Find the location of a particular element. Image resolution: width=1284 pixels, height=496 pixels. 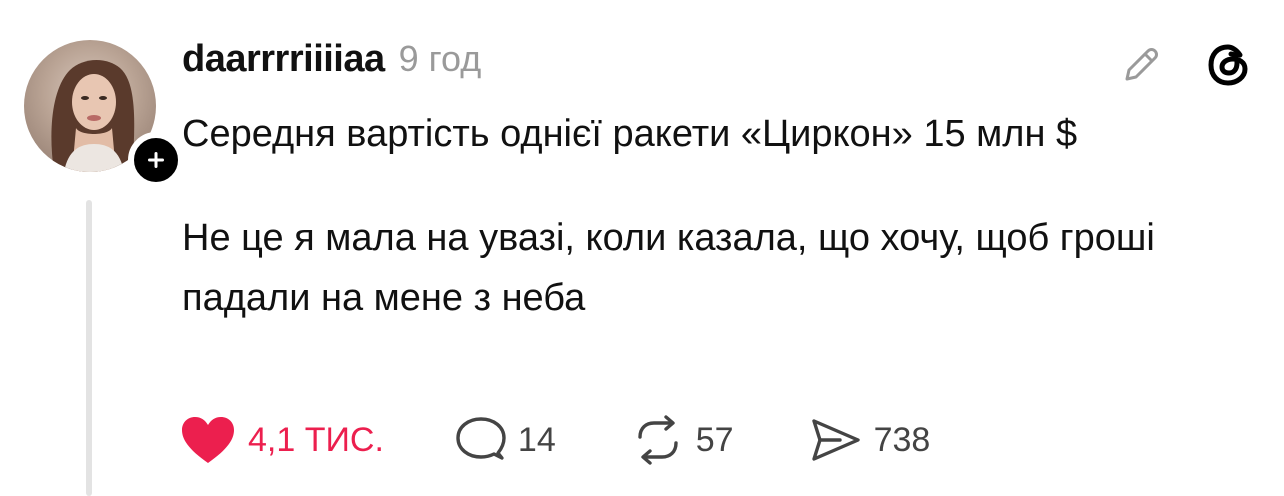

like-button: 4,1 ТИС. is located at coordinates (282, 440).